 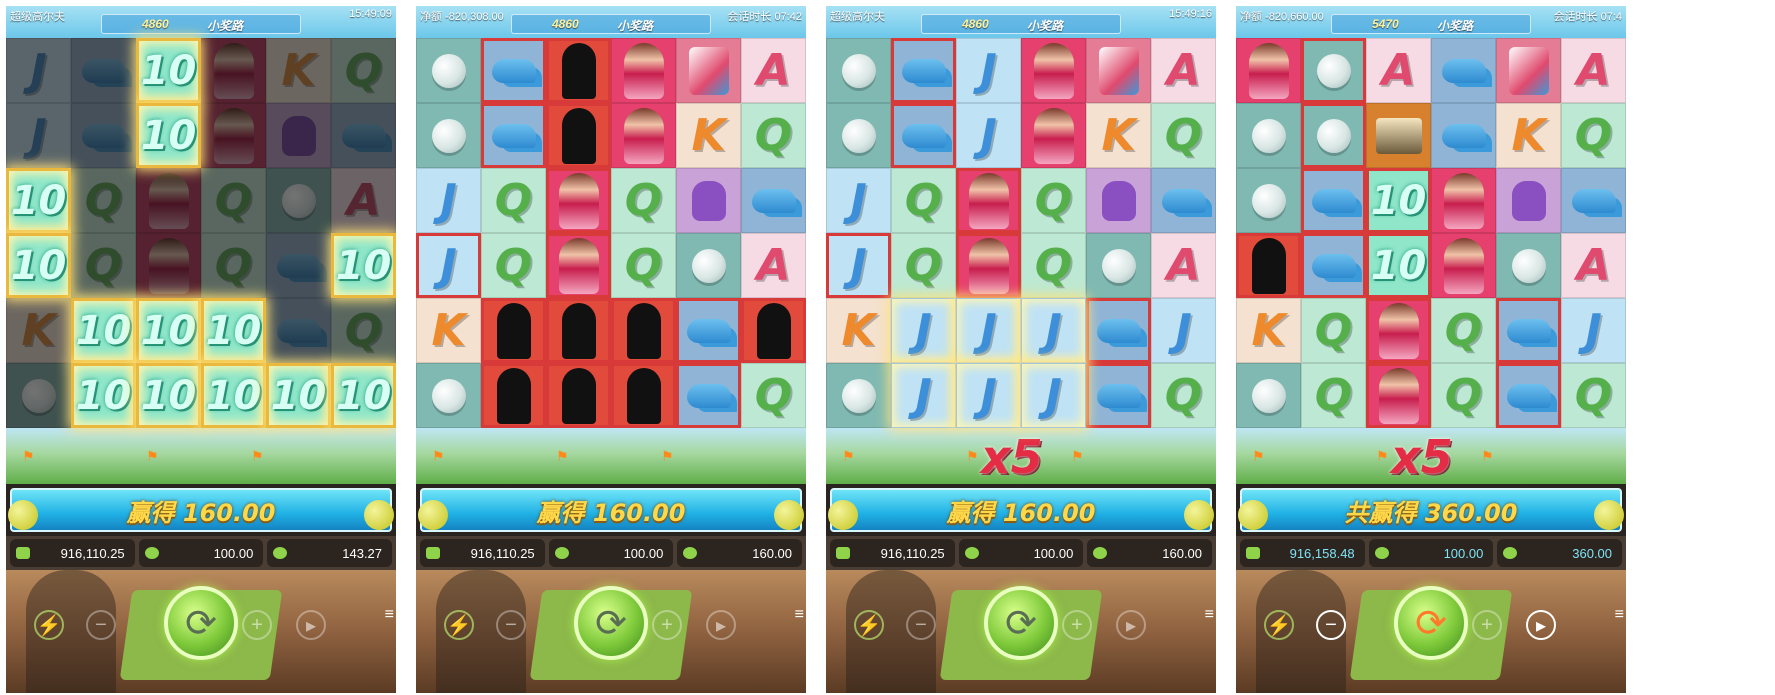 What do you see at coordinates (923, 330) in the screenshot?
I see `reel-cell: J` at bounding box center [923, 330].